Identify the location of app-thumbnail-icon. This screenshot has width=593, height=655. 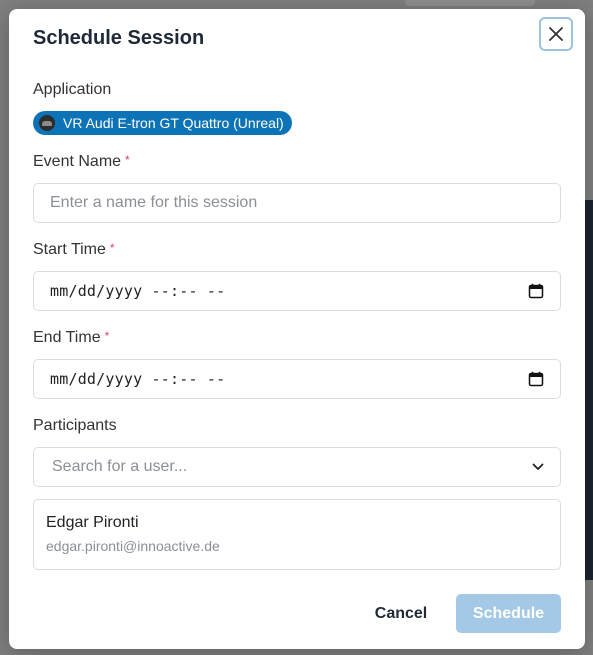
(47, 123).